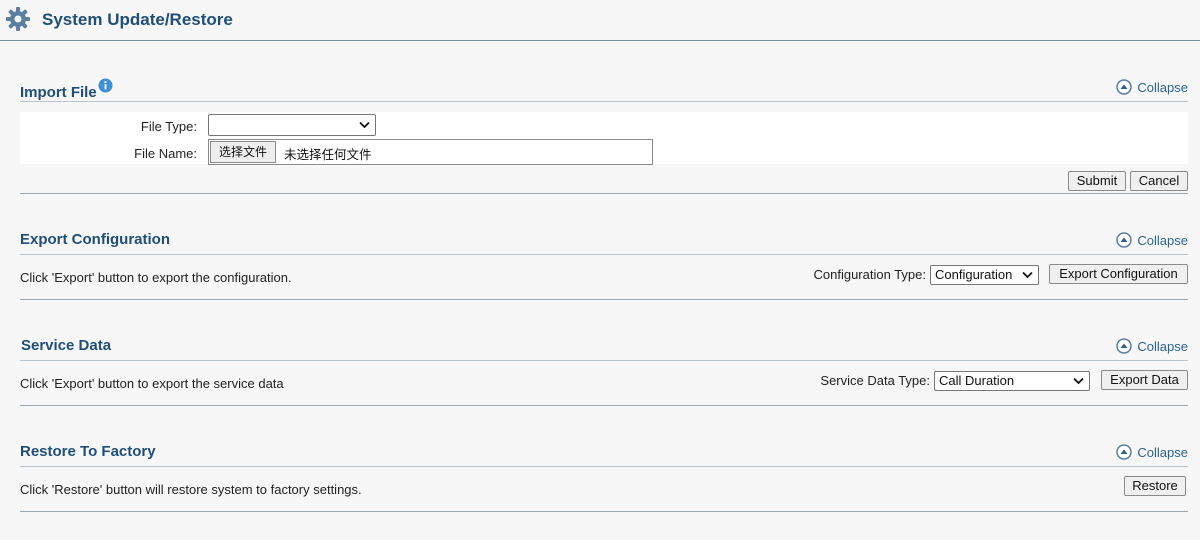 This screenshot has height=540, width=1200. What do you see at coordinates (328, 154) in the screenshot?
I see `file-status-text: 未选择任何文件` at bounding box center [328, 154].